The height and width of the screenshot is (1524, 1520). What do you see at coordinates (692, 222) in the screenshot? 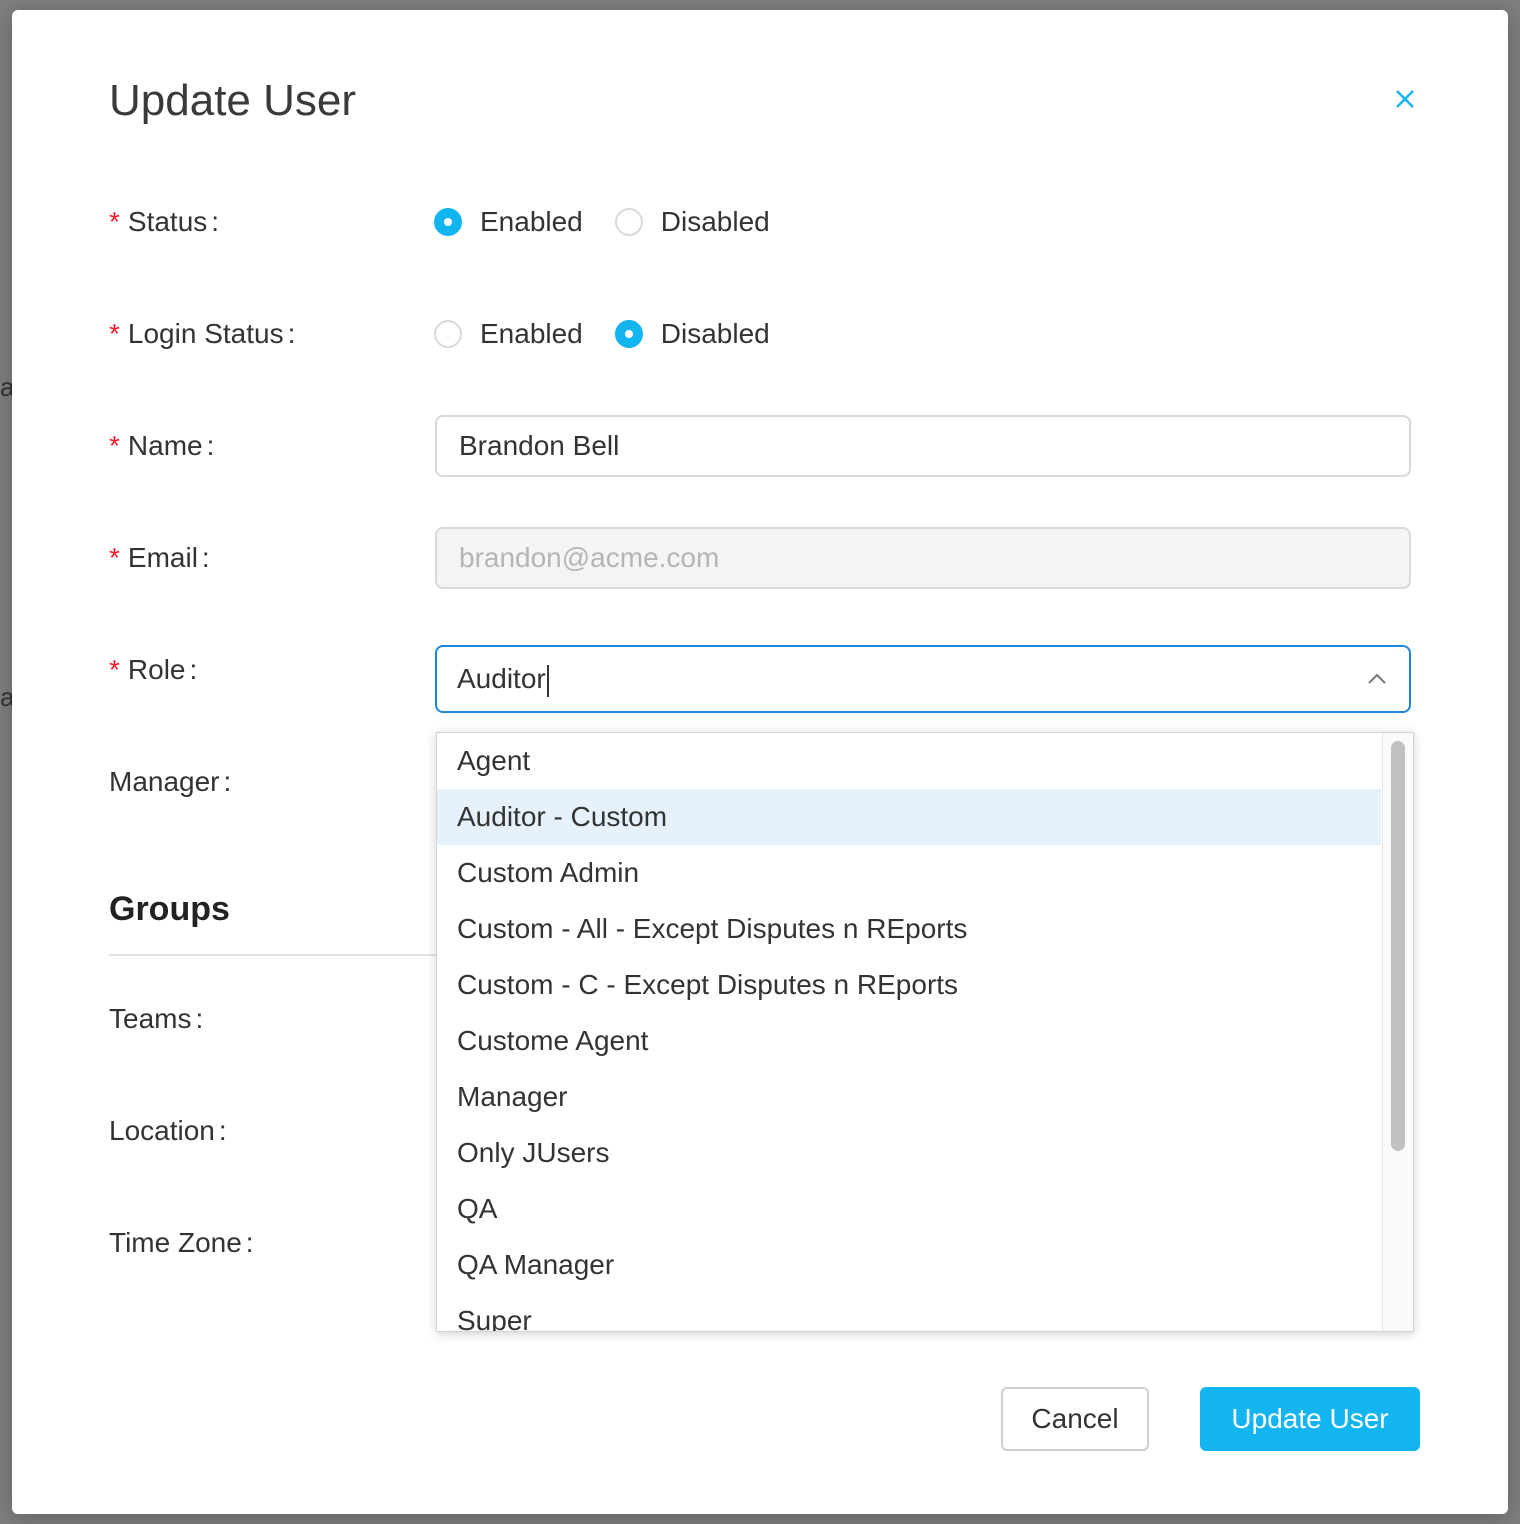
I see `status-disabled-radio: Disabled` at bounding box center [692, 222].